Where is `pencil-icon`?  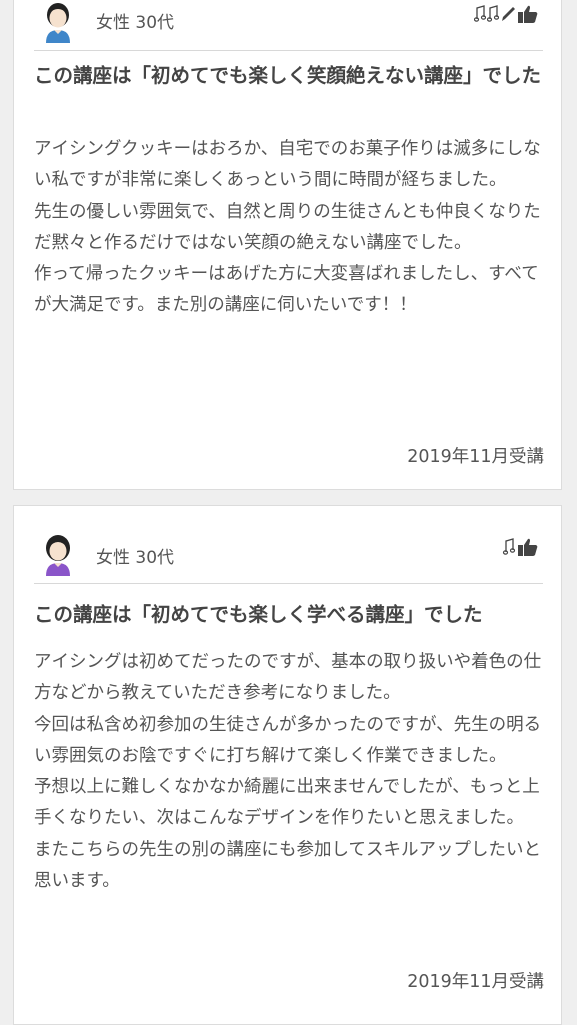 pencil-icon is located at coordinates (508, 14).